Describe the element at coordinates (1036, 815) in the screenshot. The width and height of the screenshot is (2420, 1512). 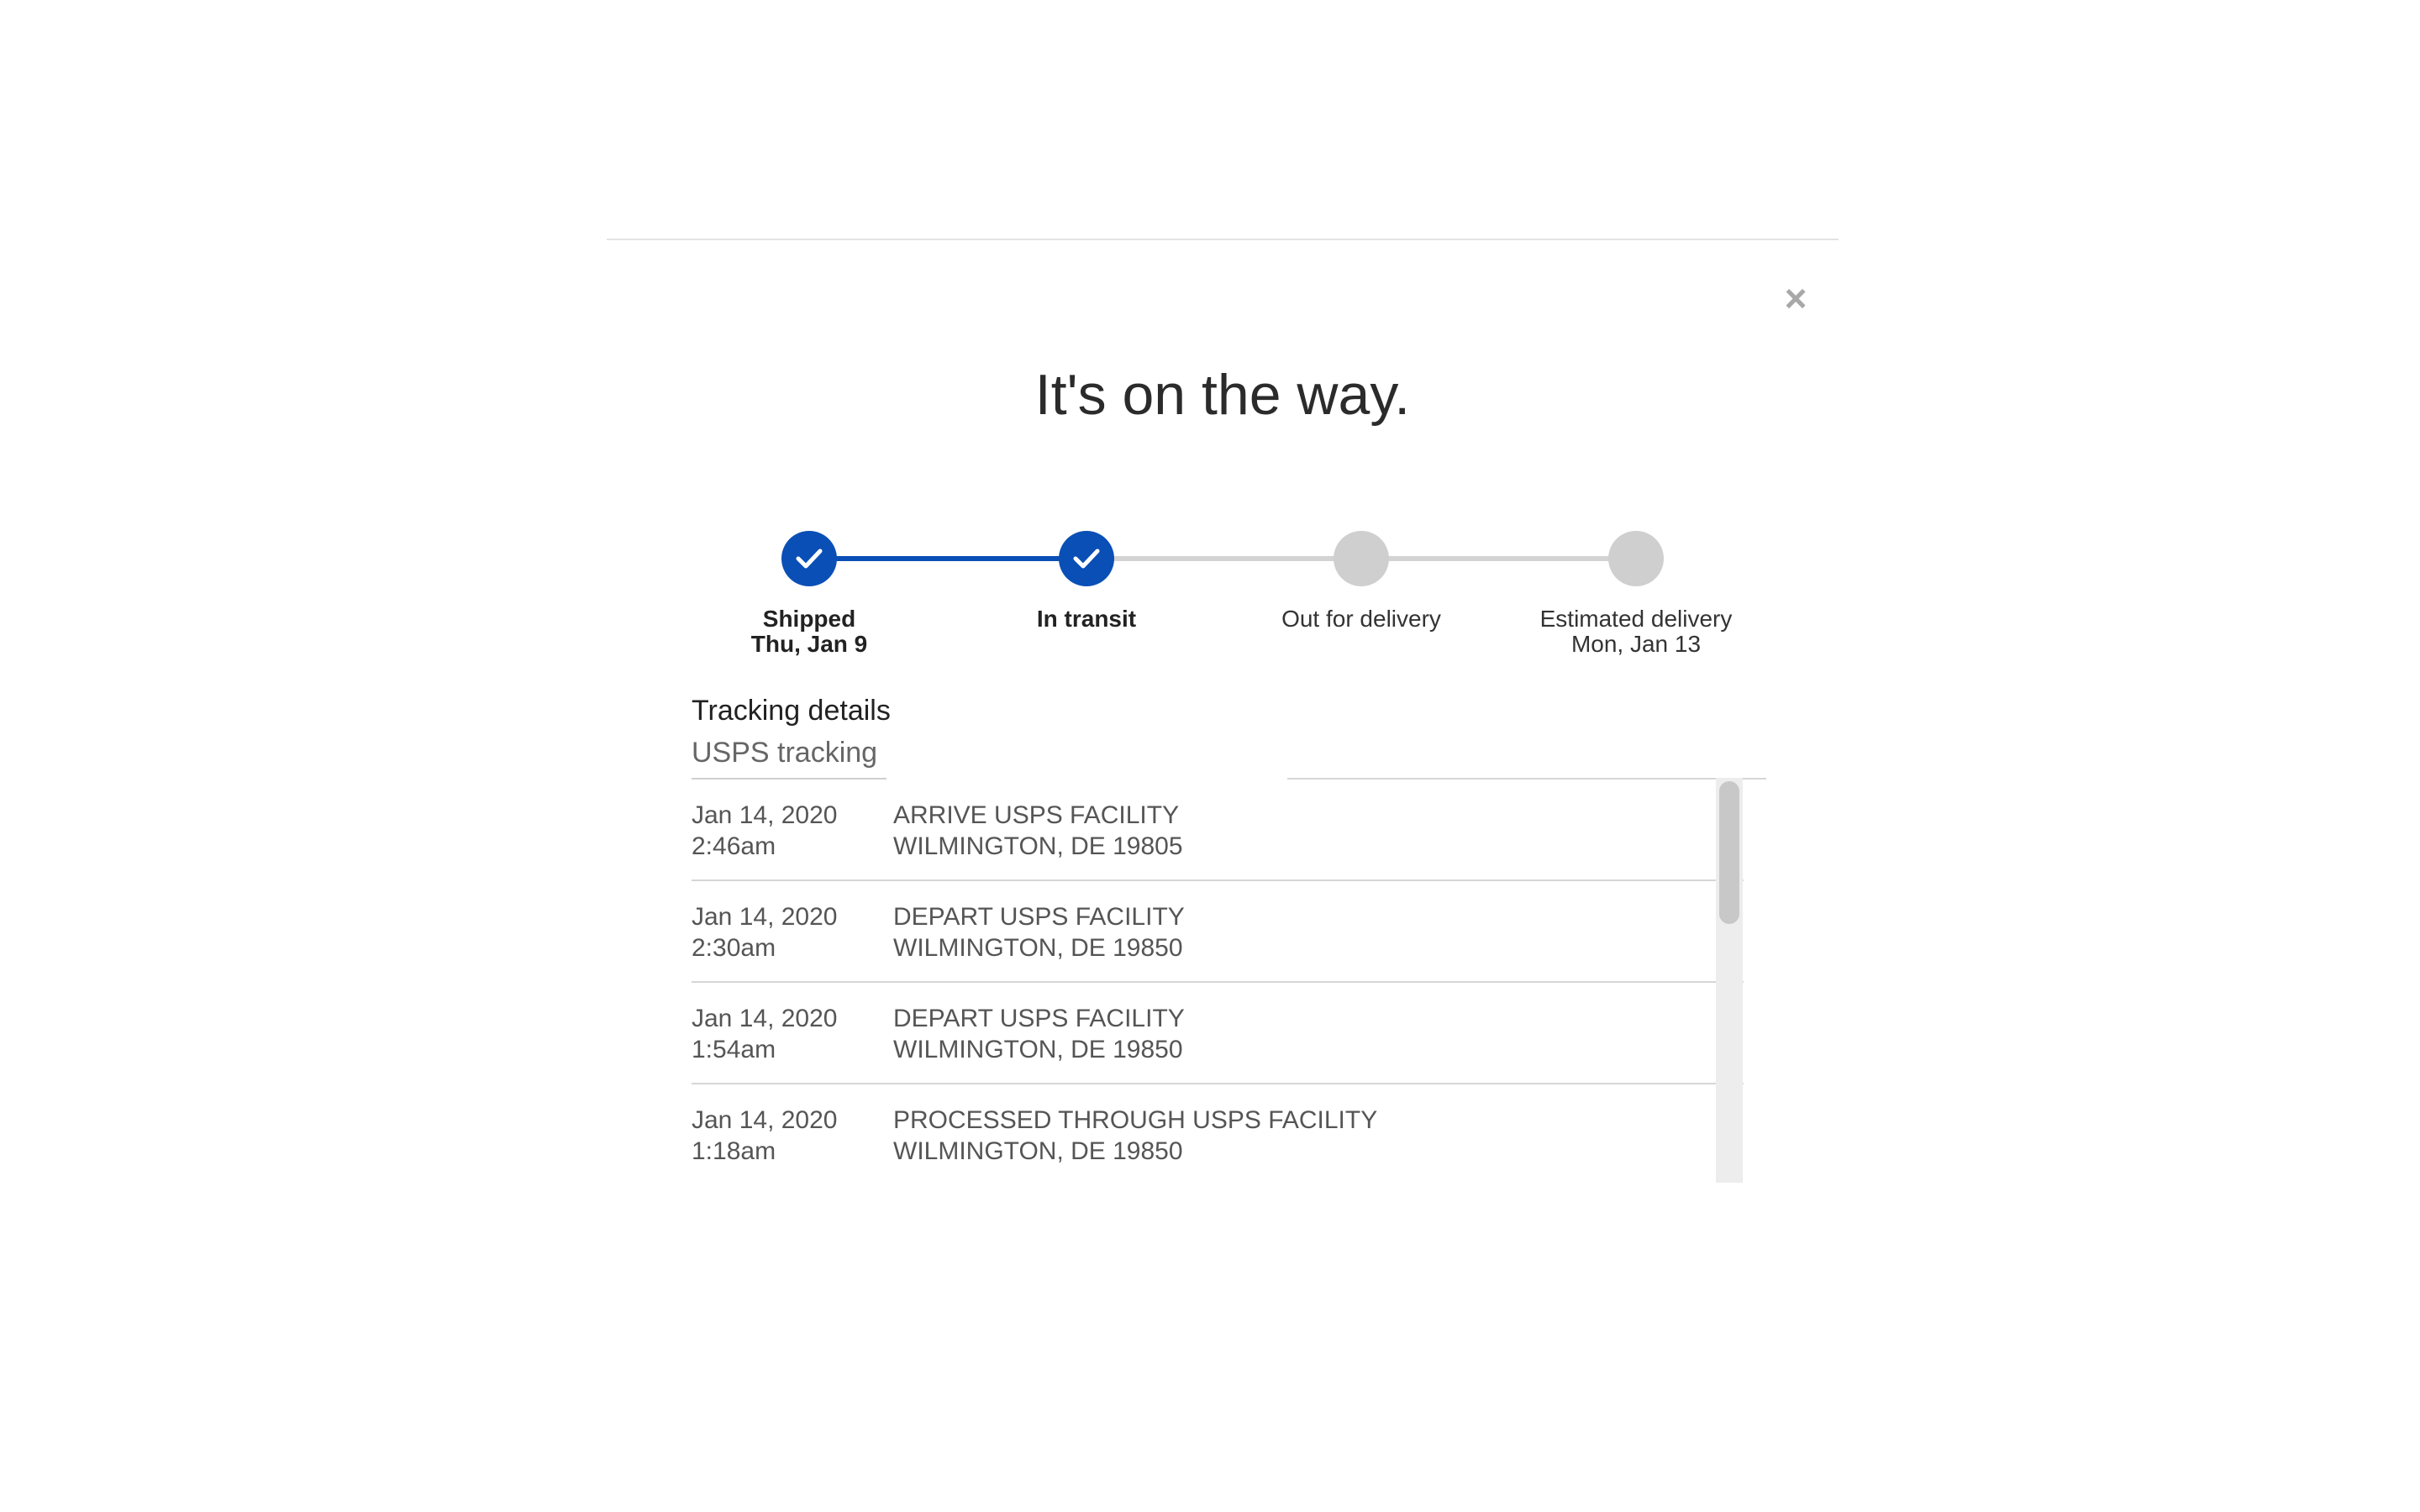
I see `event-status: ARRIVE USPS FACILITY` at that location.